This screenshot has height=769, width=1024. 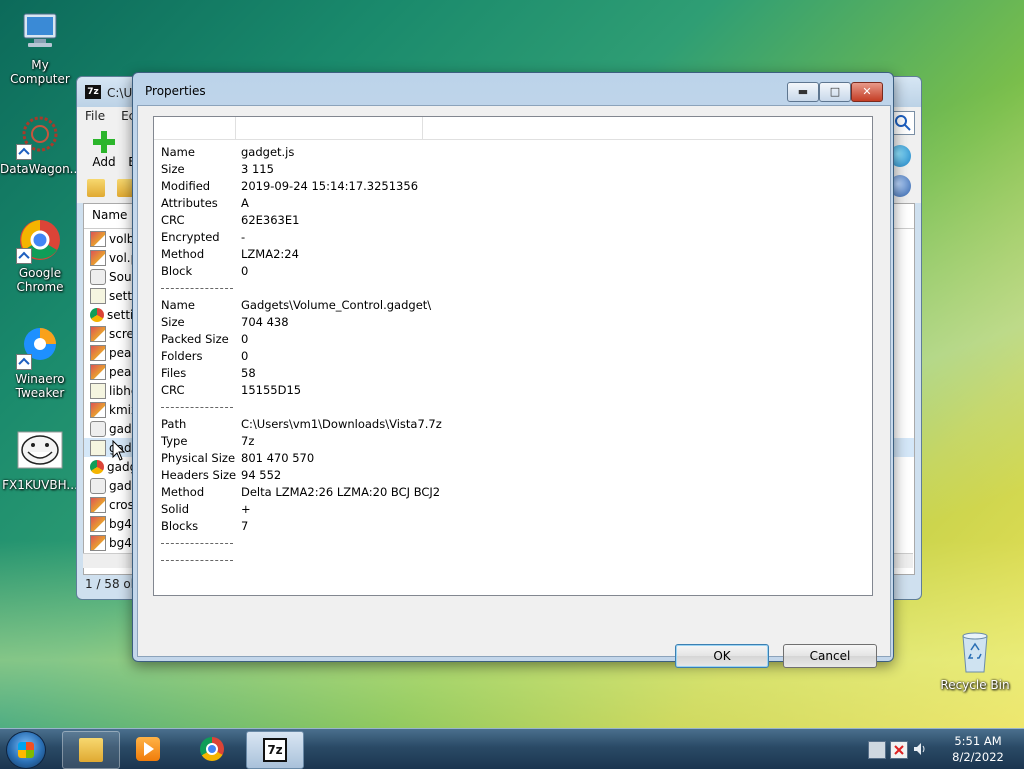 I want to click on trollface-image-icon, so click(x=40, y=452).